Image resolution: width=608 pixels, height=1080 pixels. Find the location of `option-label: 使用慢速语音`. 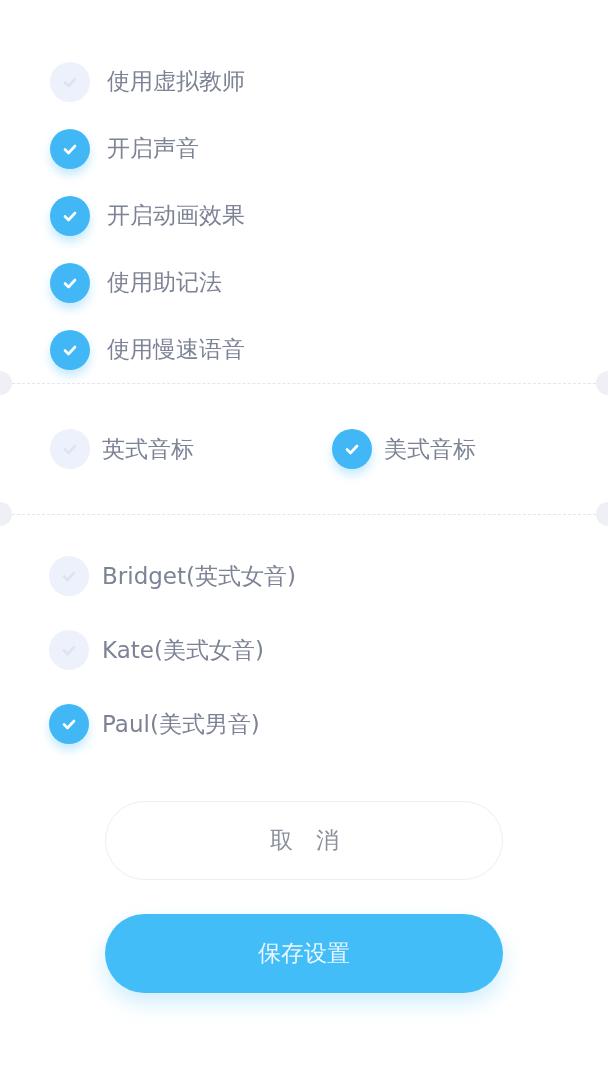

option-label: 使用慢速语音 is located at coordinates (176, 349).